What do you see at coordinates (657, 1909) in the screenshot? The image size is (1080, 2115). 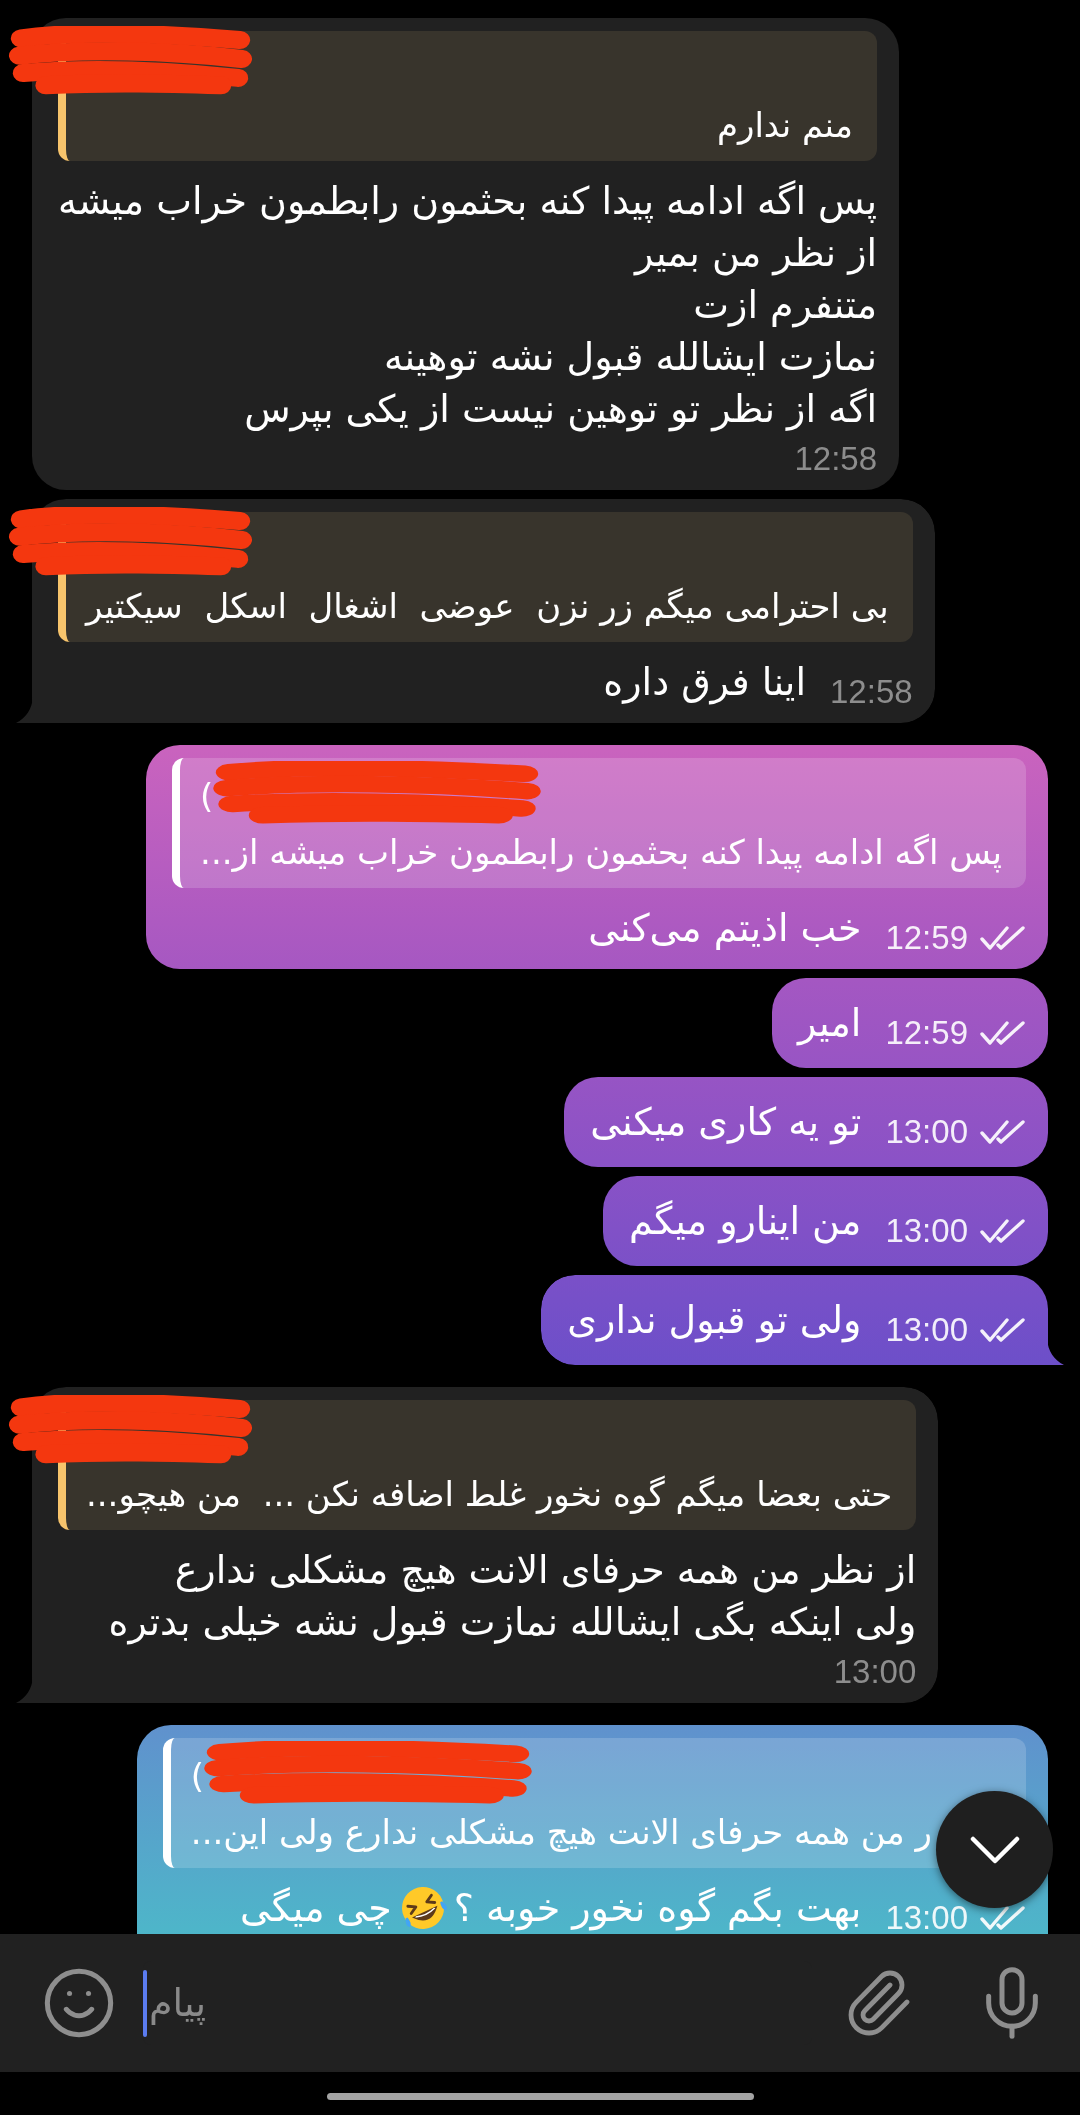 I see `message-text: بهت بگم گوه نخور خوبه ؟` at bounding box center [657, 1909].